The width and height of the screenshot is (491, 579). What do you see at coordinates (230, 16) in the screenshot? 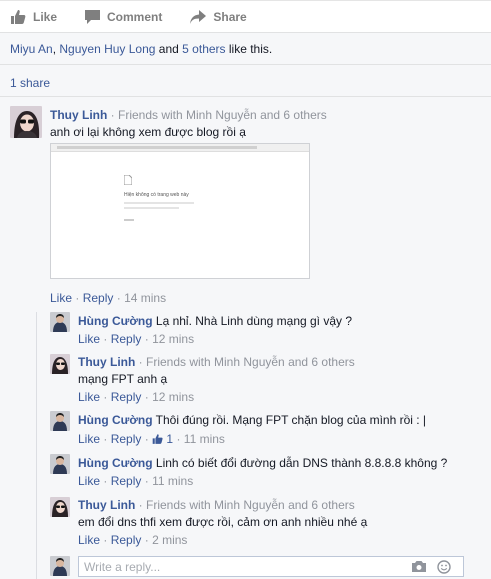
I see `share-label: Share` at bounding box center [230, 16].